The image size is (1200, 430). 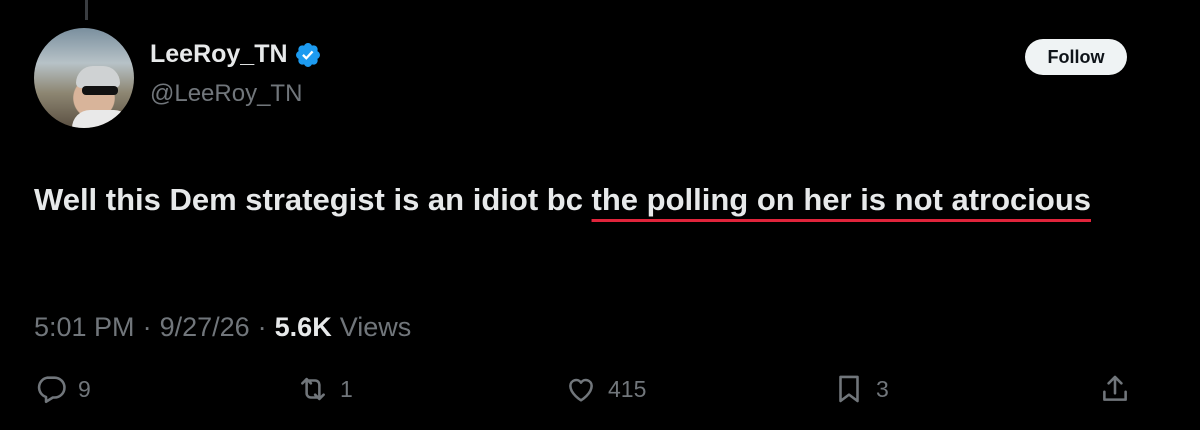 I want to click on bookmark-icon, so click(x=849, y=389).